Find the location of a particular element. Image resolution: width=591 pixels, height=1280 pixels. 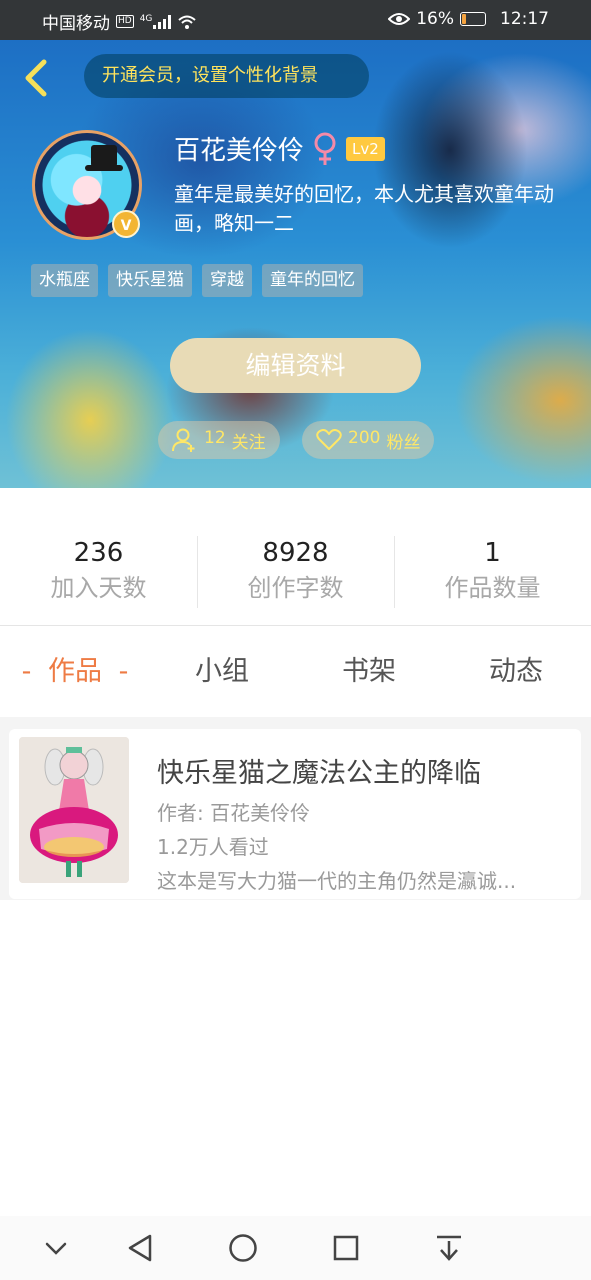

edit-profile-button: 编辑资料 is located at coordinates (295, 365).